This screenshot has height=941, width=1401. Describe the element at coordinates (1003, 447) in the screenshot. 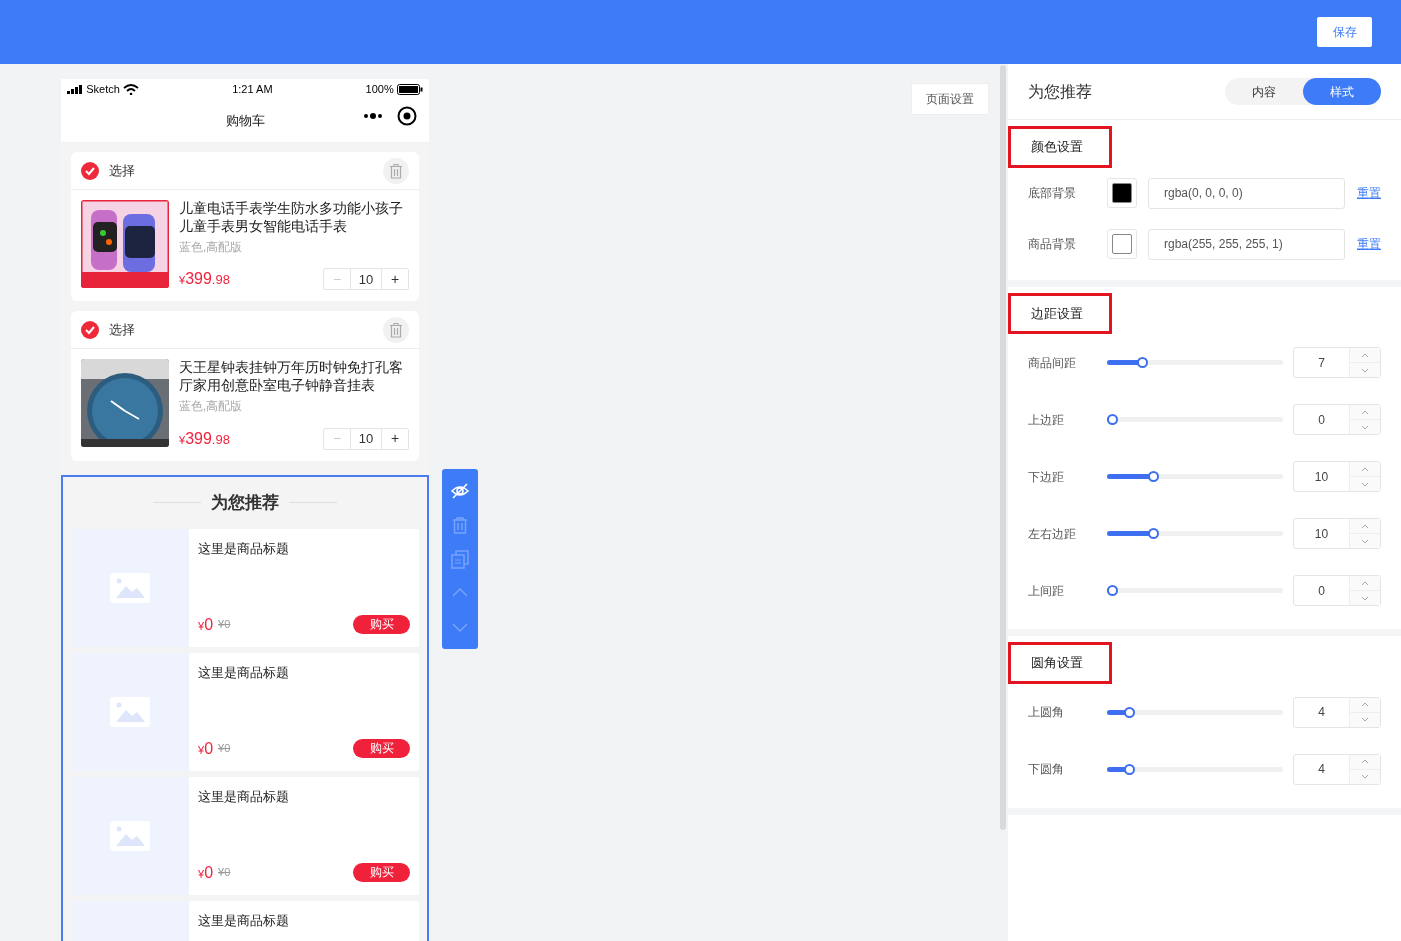

I see `scrollbar` at that location.